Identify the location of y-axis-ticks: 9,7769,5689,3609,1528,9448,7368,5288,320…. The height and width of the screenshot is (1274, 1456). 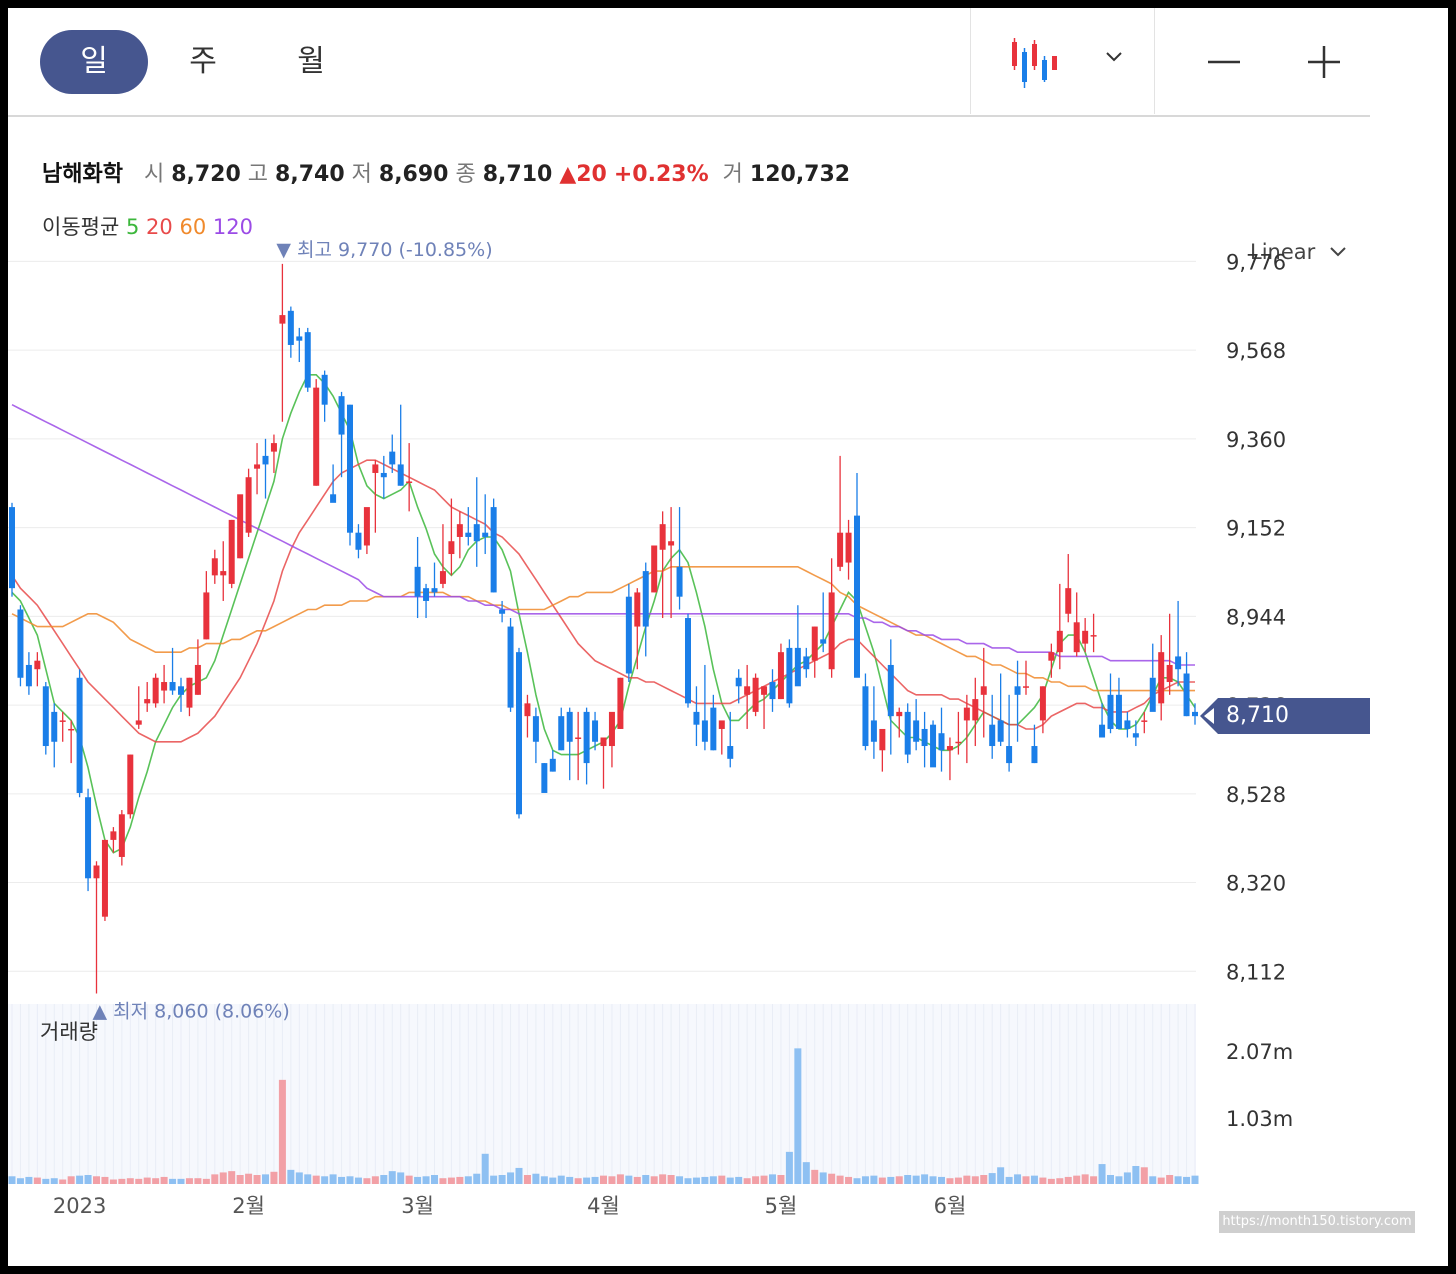
(1256, 617).